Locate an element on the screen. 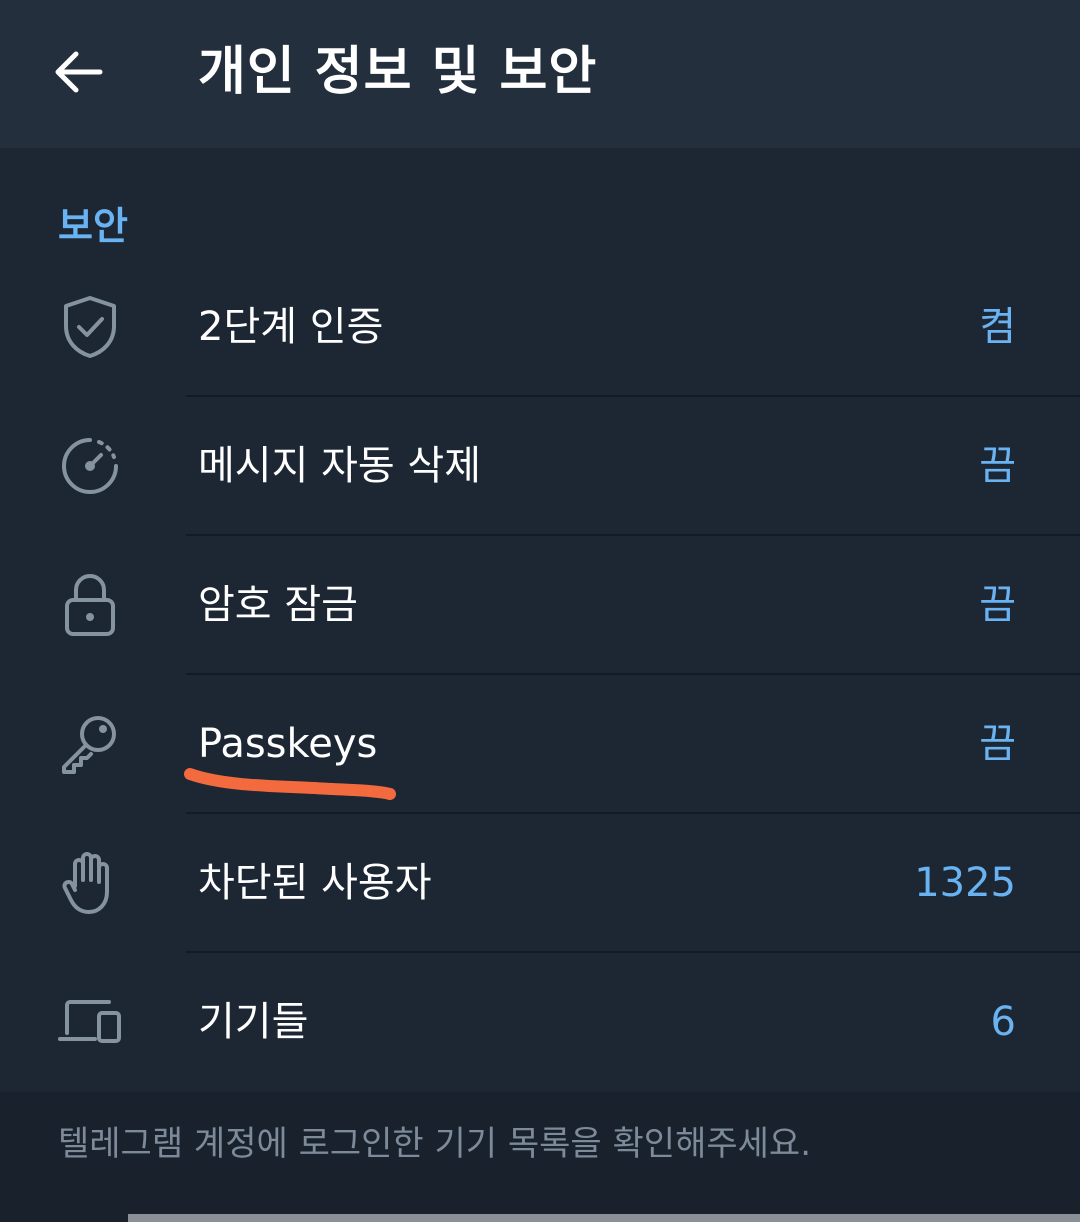  back-button is located at coordinates (78, 72).